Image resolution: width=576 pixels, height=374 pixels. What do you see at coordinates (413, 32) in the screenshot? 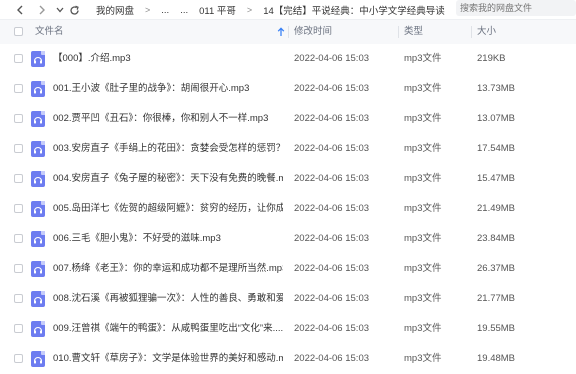
I see `column-header-type: 类型` at bounding box center [413, 32].